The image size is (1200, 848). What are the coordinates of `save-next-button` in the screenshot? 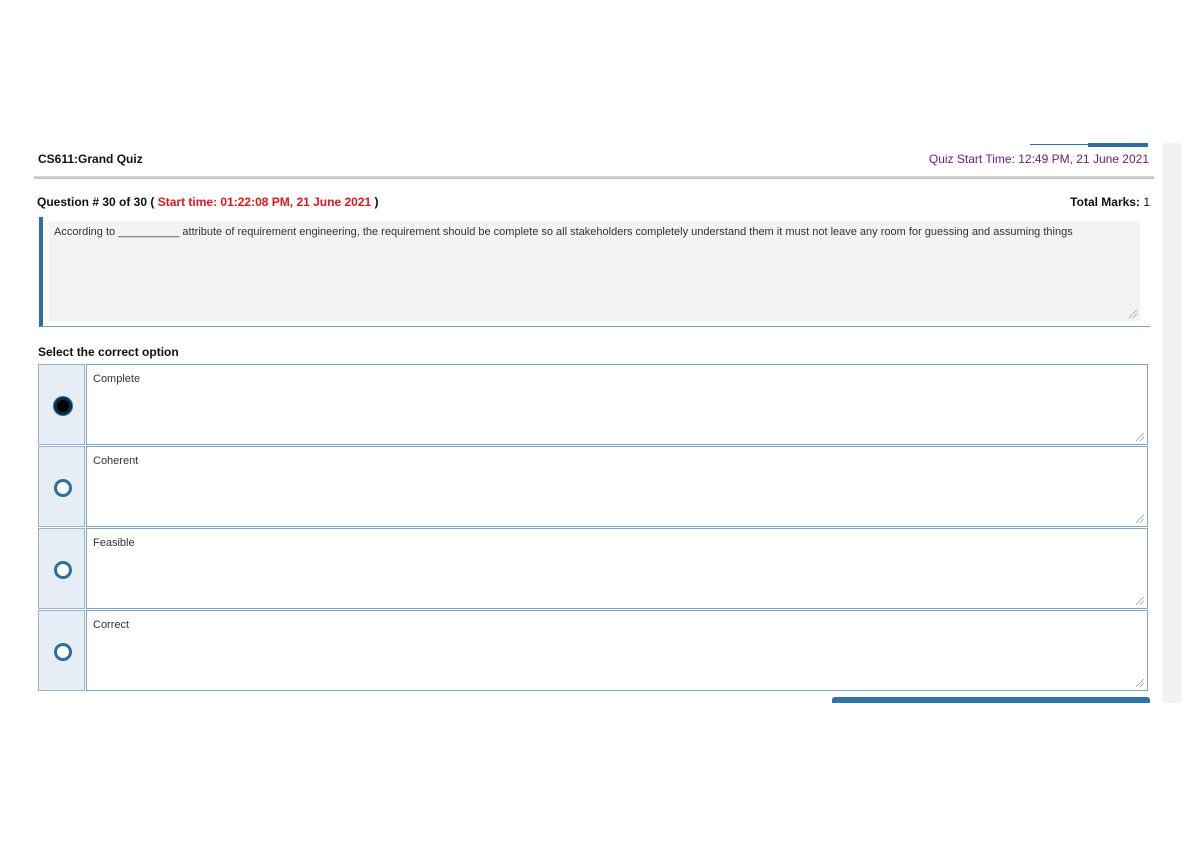 It's located at (991, 700).